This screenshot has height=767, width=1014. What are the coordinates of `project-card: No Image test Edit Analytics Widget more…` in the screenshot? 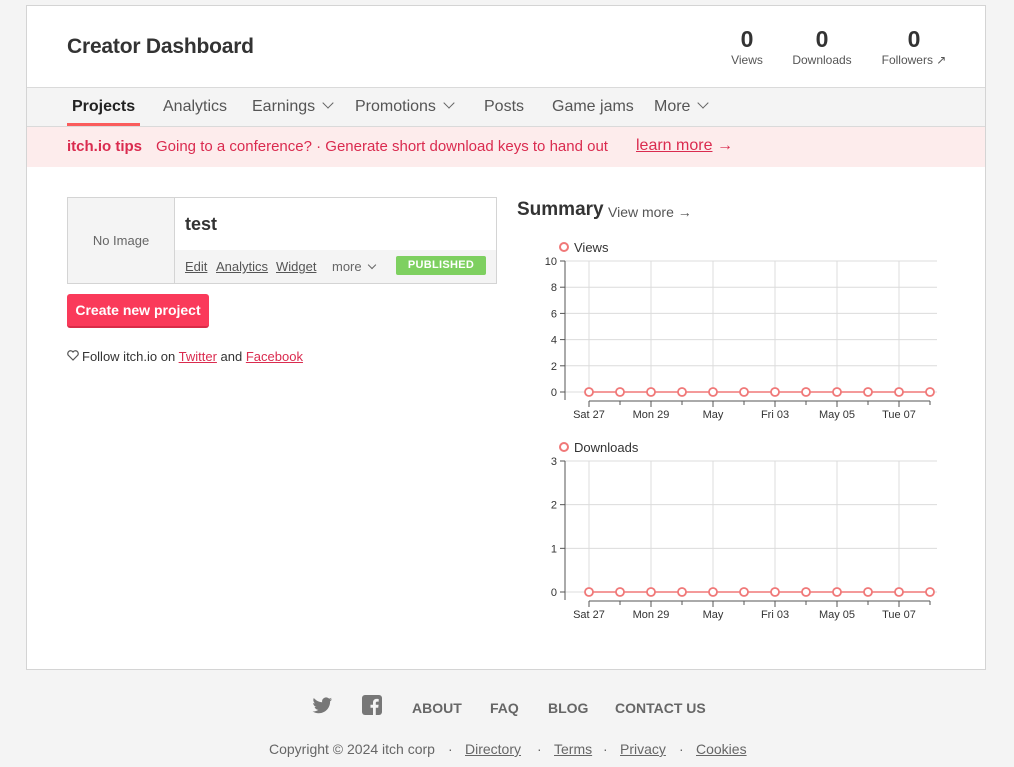 It's located at (282, 240).